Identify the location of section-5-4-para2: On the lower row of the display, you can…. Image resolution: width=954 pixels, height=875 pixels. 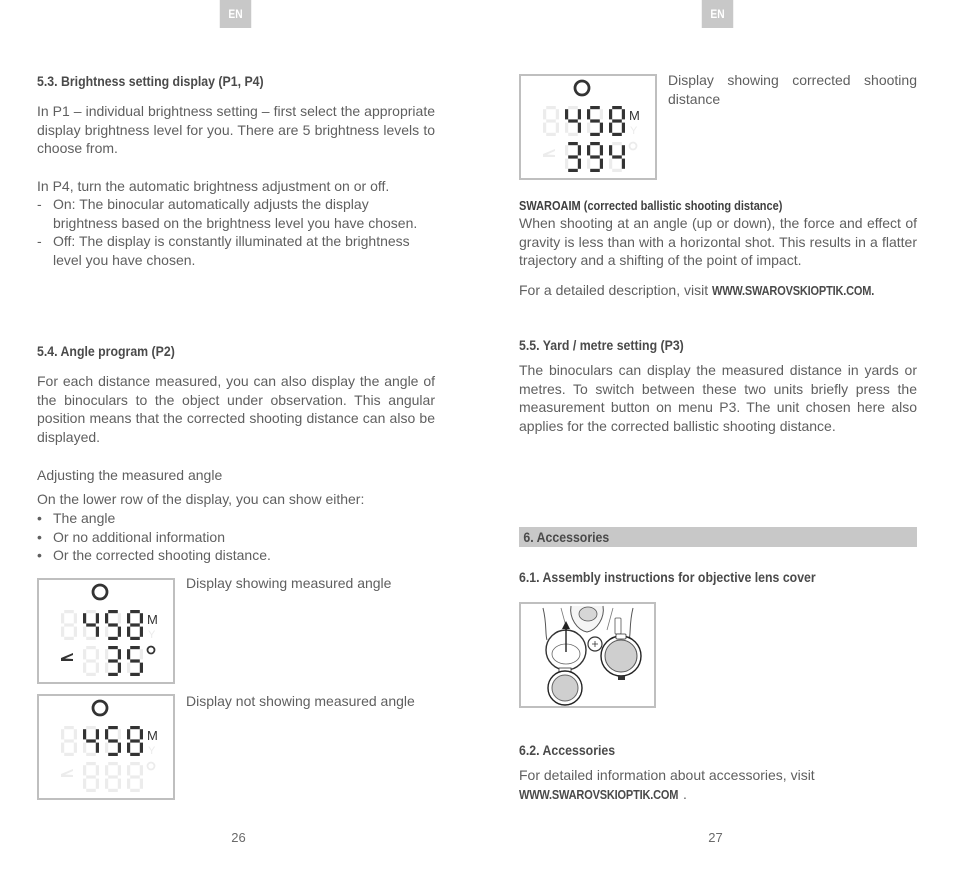
(201, 499).